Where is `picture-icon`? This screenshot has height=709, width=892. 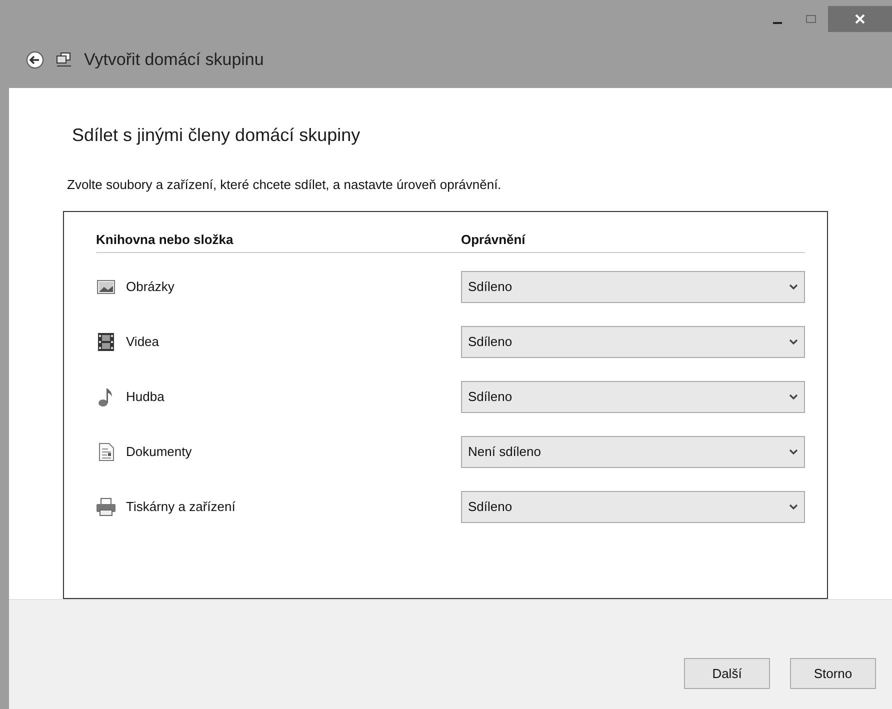 picture-icon is located at coordinates (106, 287).